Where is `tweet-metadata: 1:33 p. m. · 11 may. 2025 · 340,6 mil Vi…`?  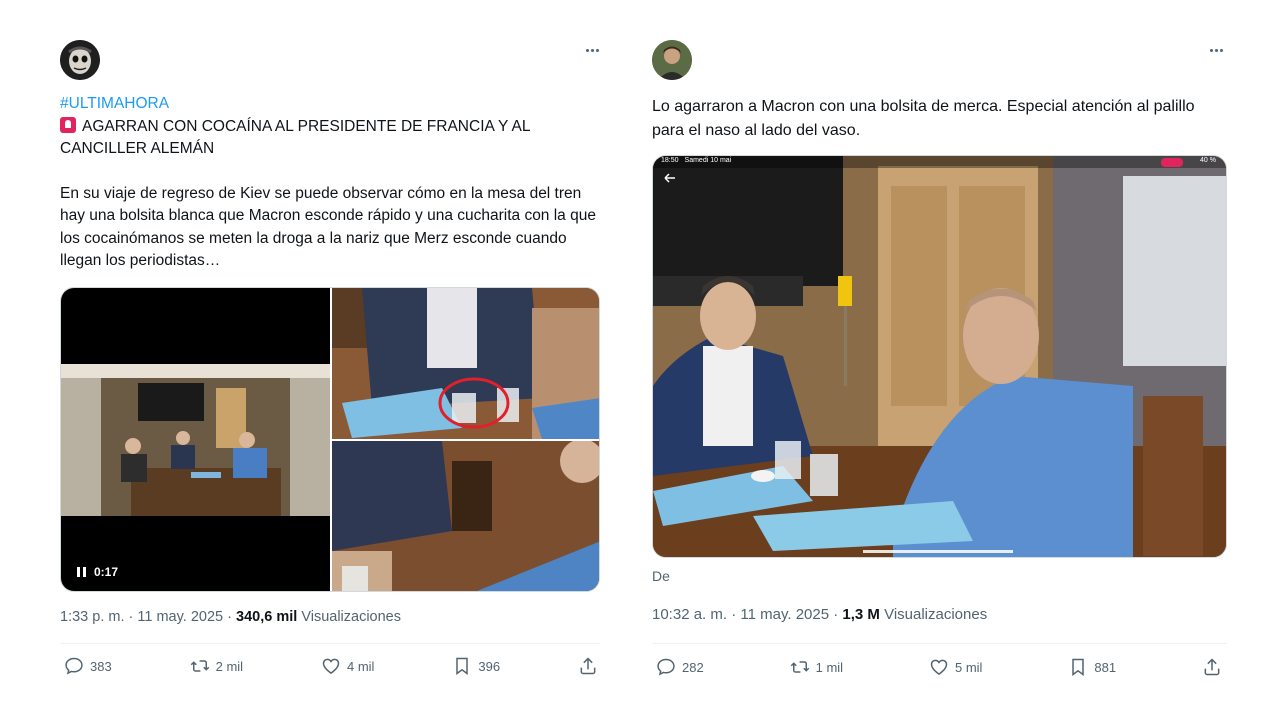
tweet-metadata: 1:33 p. m. · 11 may. 2025 · 340,6 mil Vi… is located at coordinates (230, 617).